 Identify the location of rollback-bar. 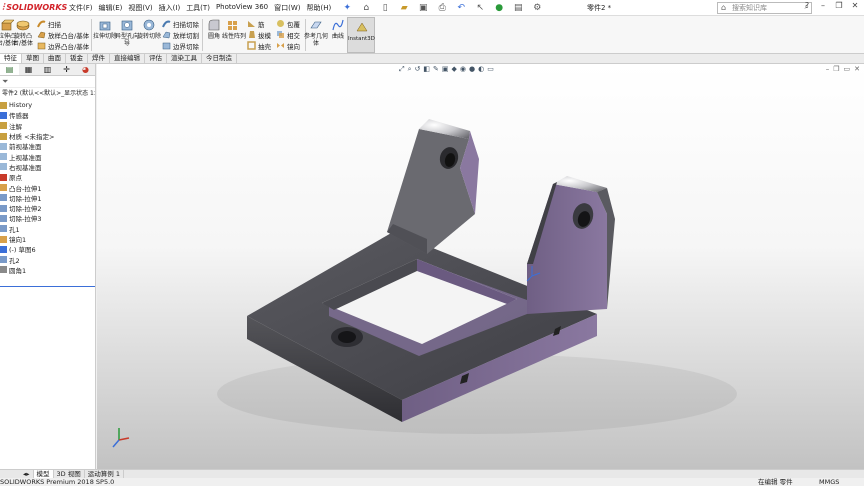
(47, 286).